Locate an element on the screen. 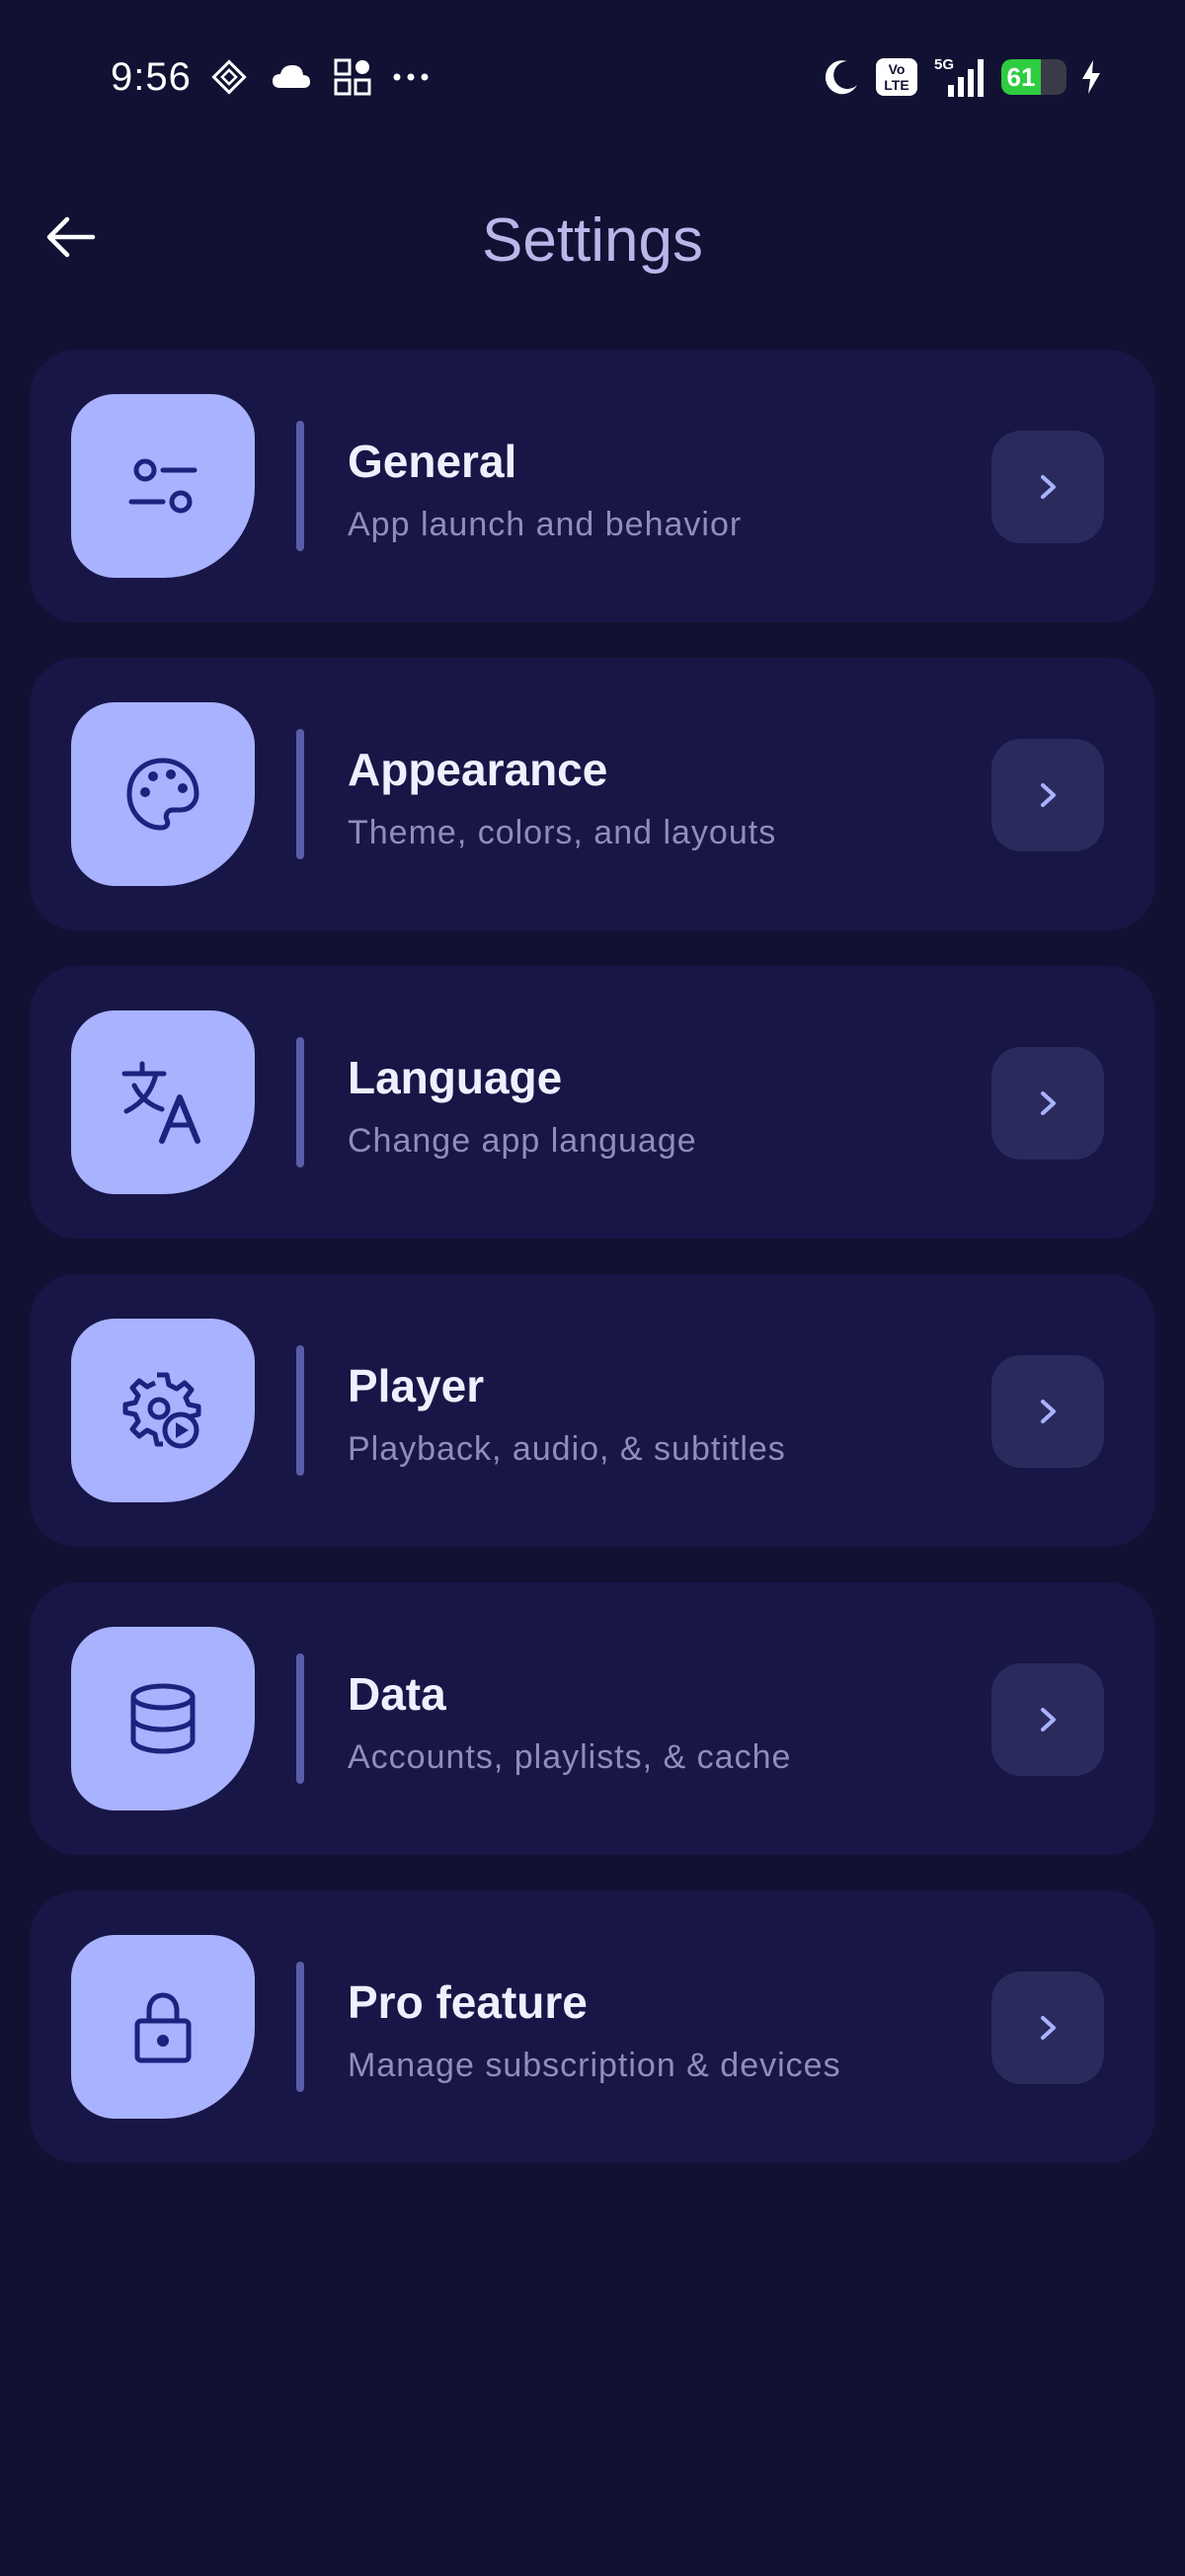 This screenshot has width=1185, height=2576. status-right-icons: Vo LTE 5G 61 is located at coordinates (962, 77).